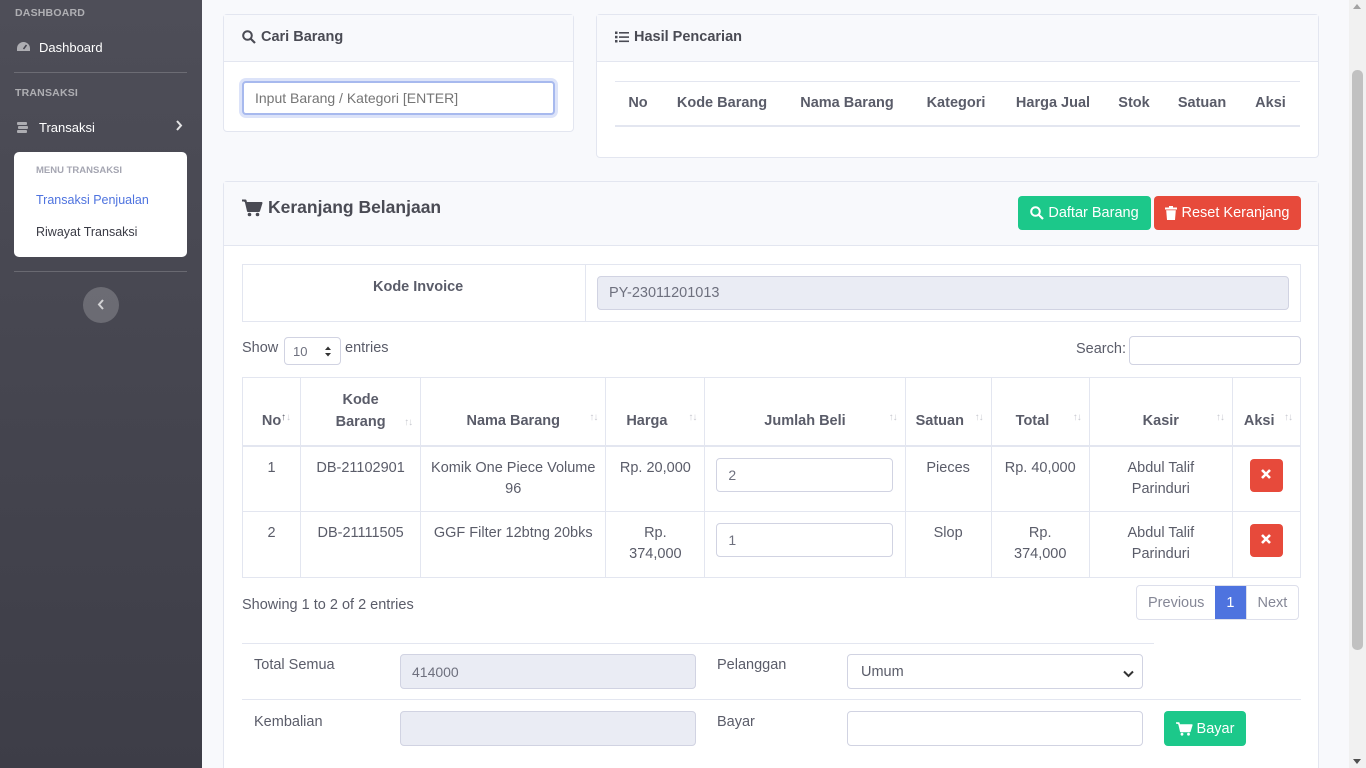  Describe the element at coordinates (101, 127) in the screenshot. I see `sidebar-item-transaksi: Transaksi` at that location.